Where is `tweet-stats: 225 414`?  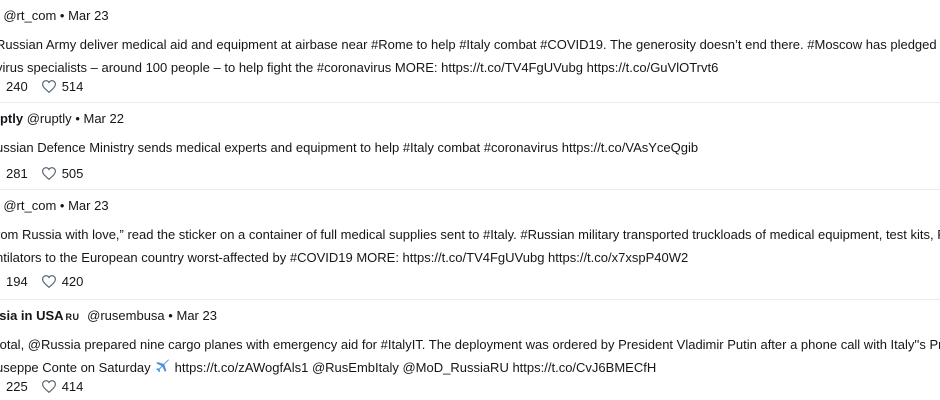
tweet-stats: 225 414 is located at coordinates (44, 386).